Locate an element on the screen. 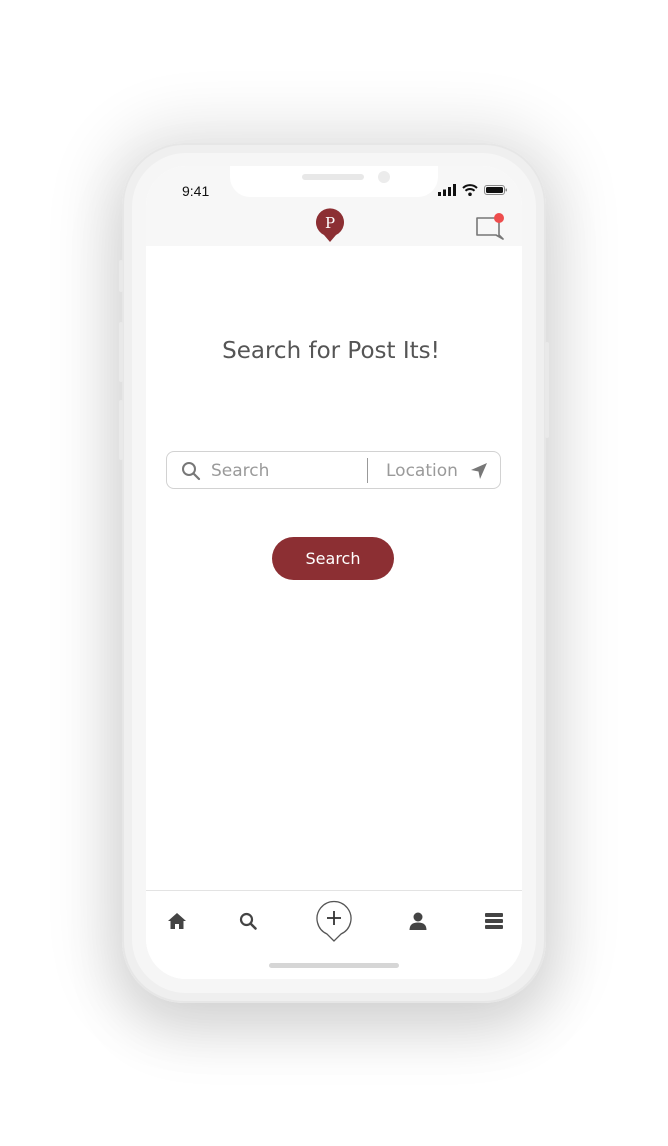 This screenshot has height=1146, width=668. profile-icon is located at coordinates (418, 921).